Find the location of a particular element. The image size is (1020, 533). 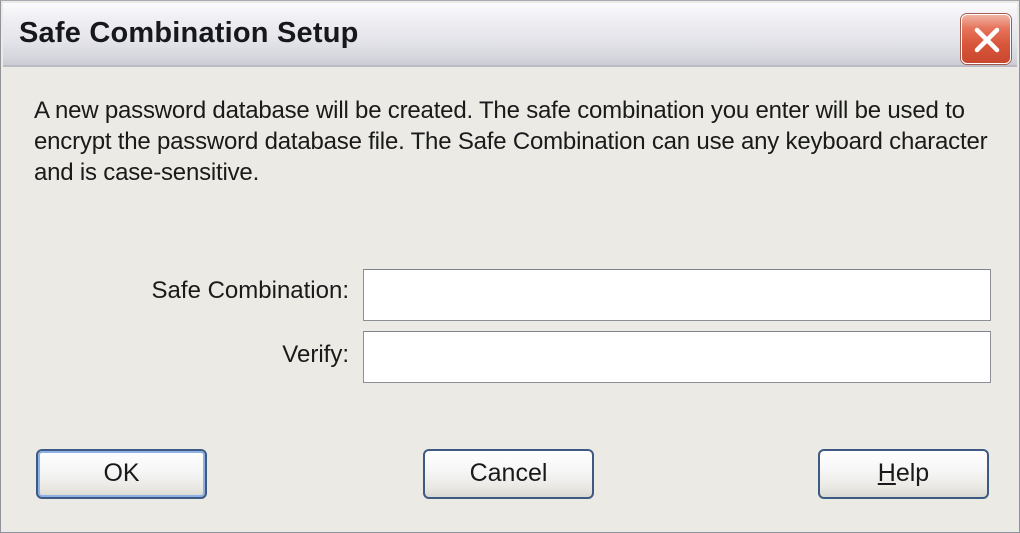

verify-label: Verify: is located at coordinates (315, 354).